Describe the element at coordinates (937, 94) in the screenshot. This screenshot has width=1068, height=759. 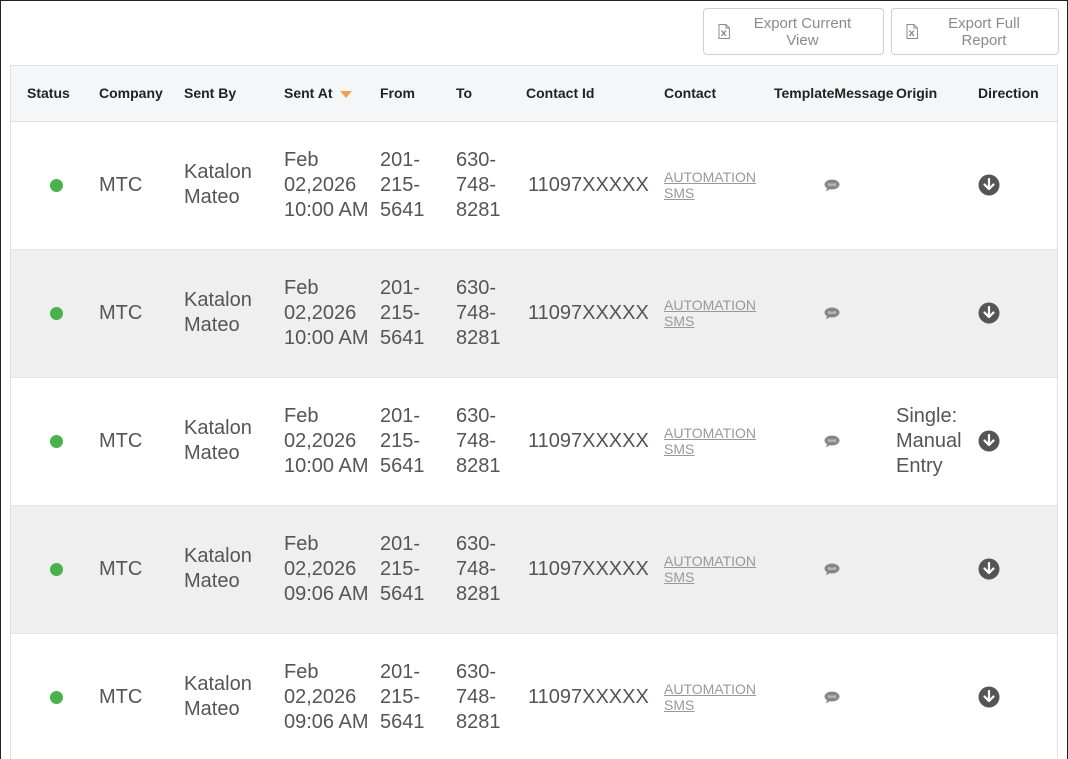
I see `column-header-origin: Origin` at that location.